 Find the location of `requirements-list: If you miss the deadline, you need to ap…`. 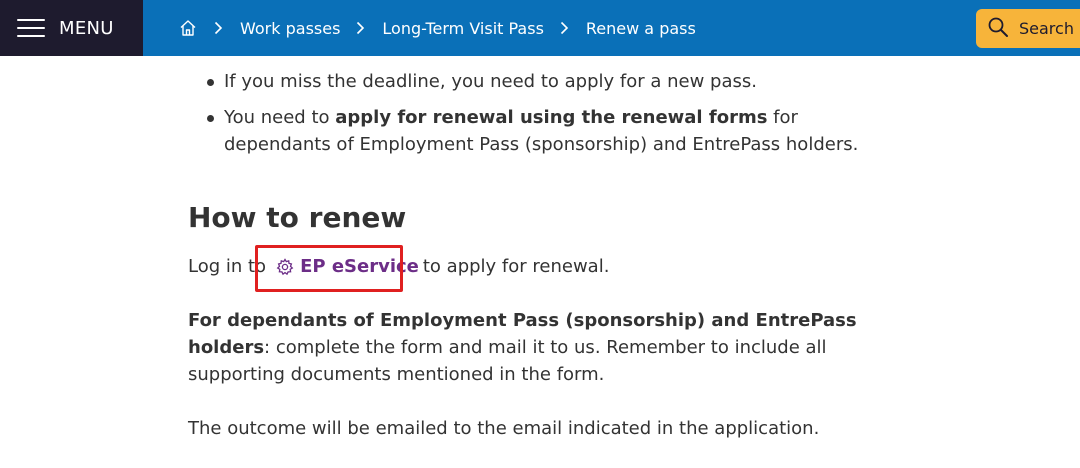

requirements-list: If you miss the deadline, you need to ap… is located at coordinates (548, 117).